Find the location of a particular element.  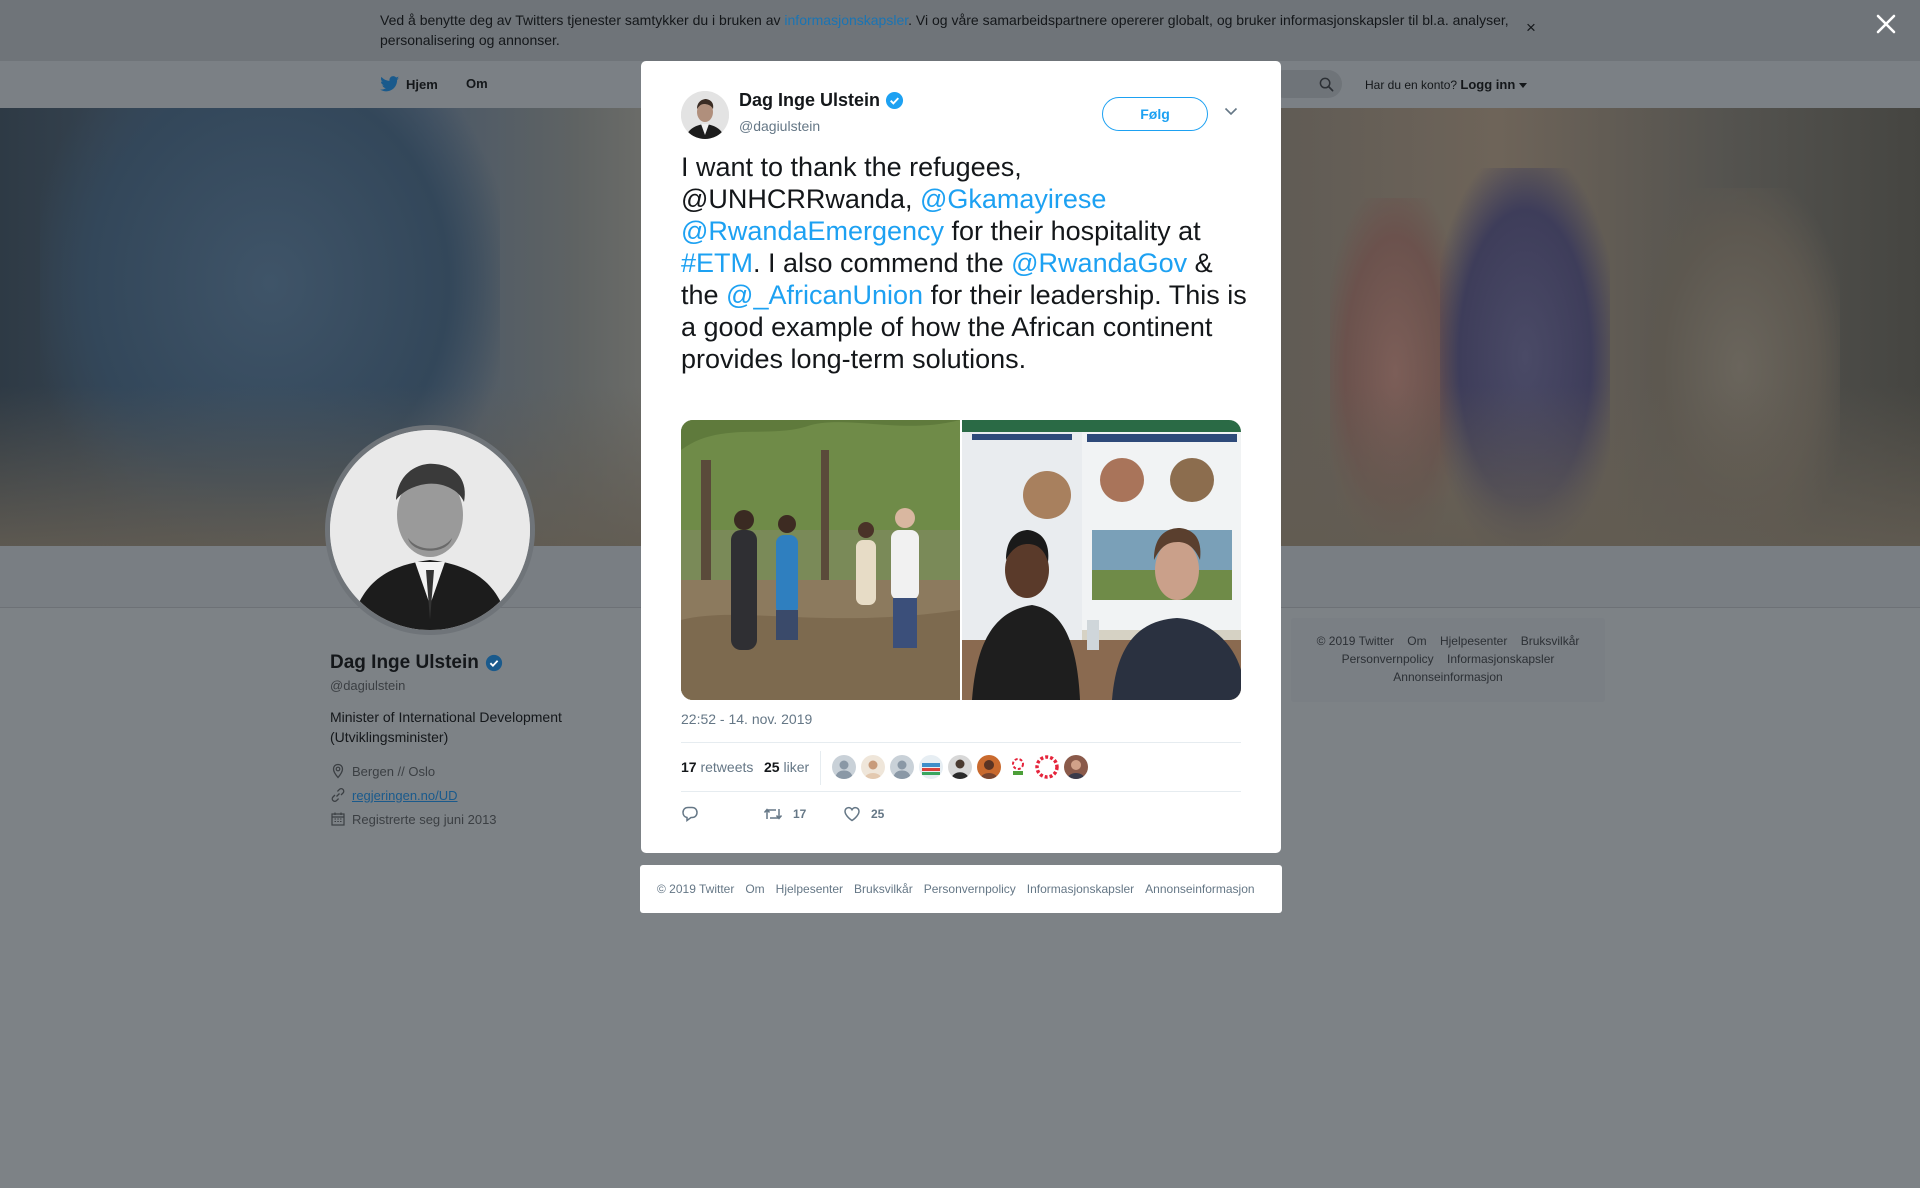

likes-count: 25 is located at coordinates (772, 767).